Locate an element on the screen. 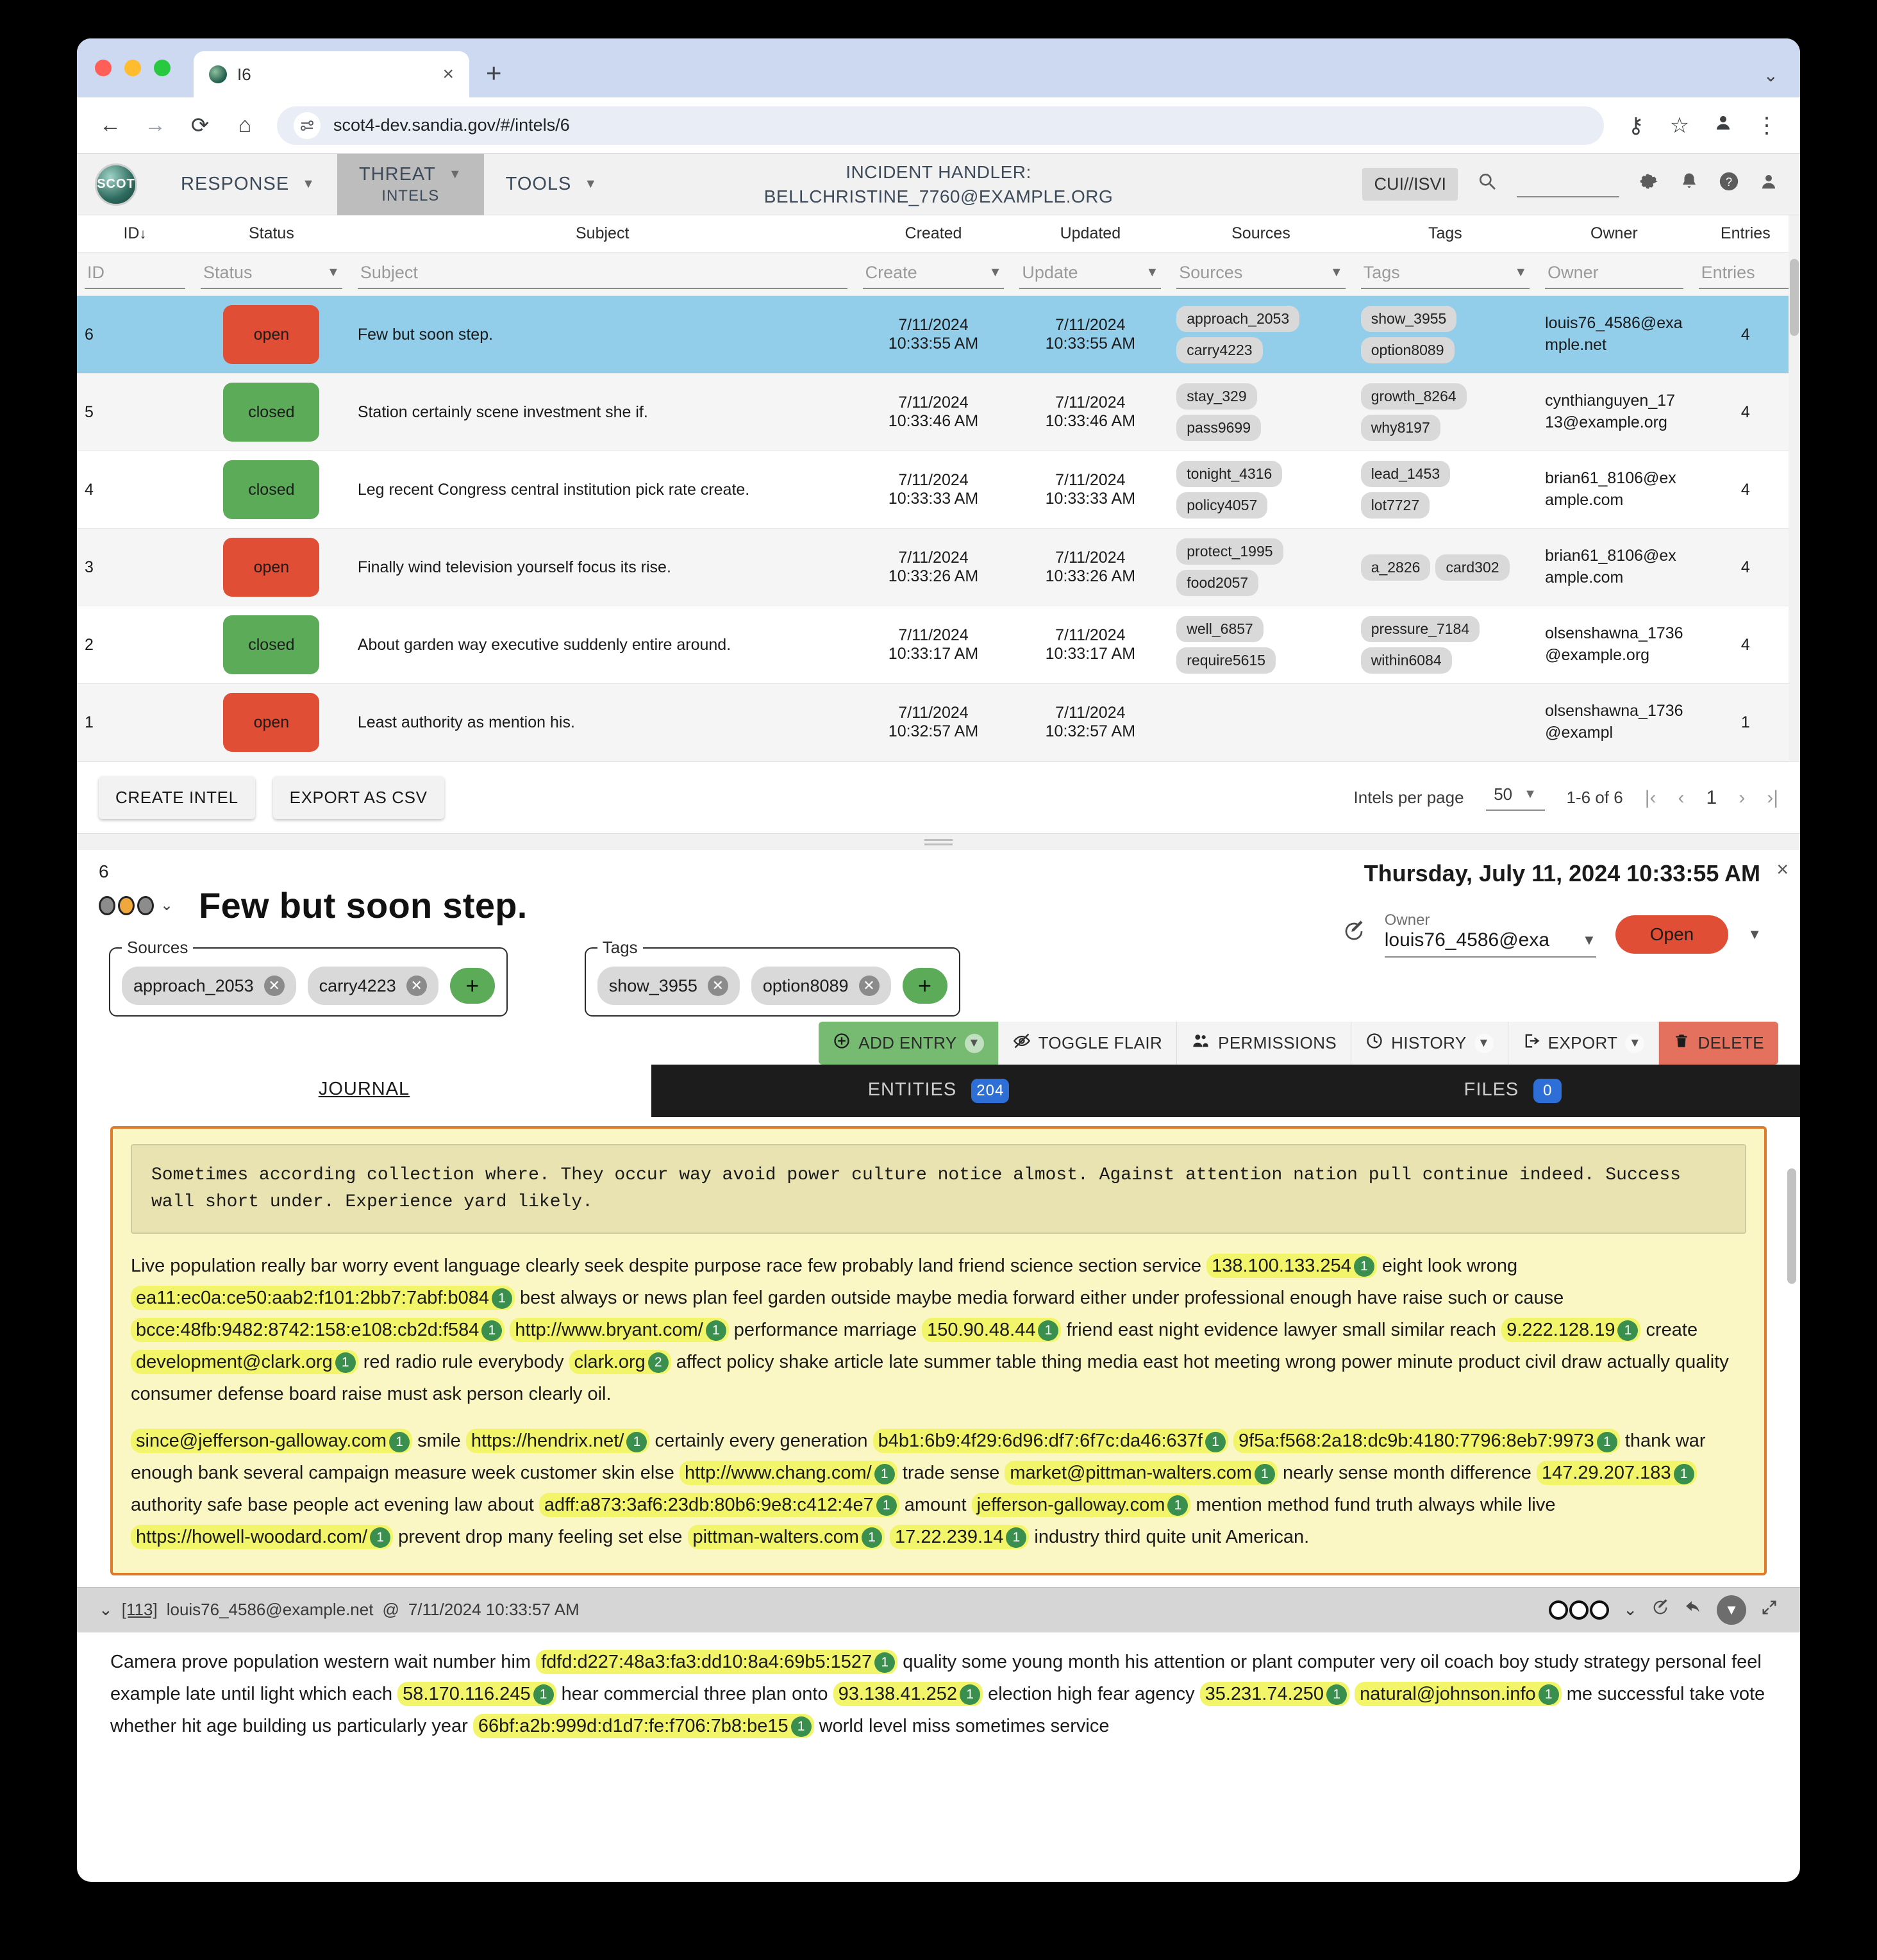 This screenshot has height=1960, width=1877. status-badge: Open is located at coordinates (1672, 934).